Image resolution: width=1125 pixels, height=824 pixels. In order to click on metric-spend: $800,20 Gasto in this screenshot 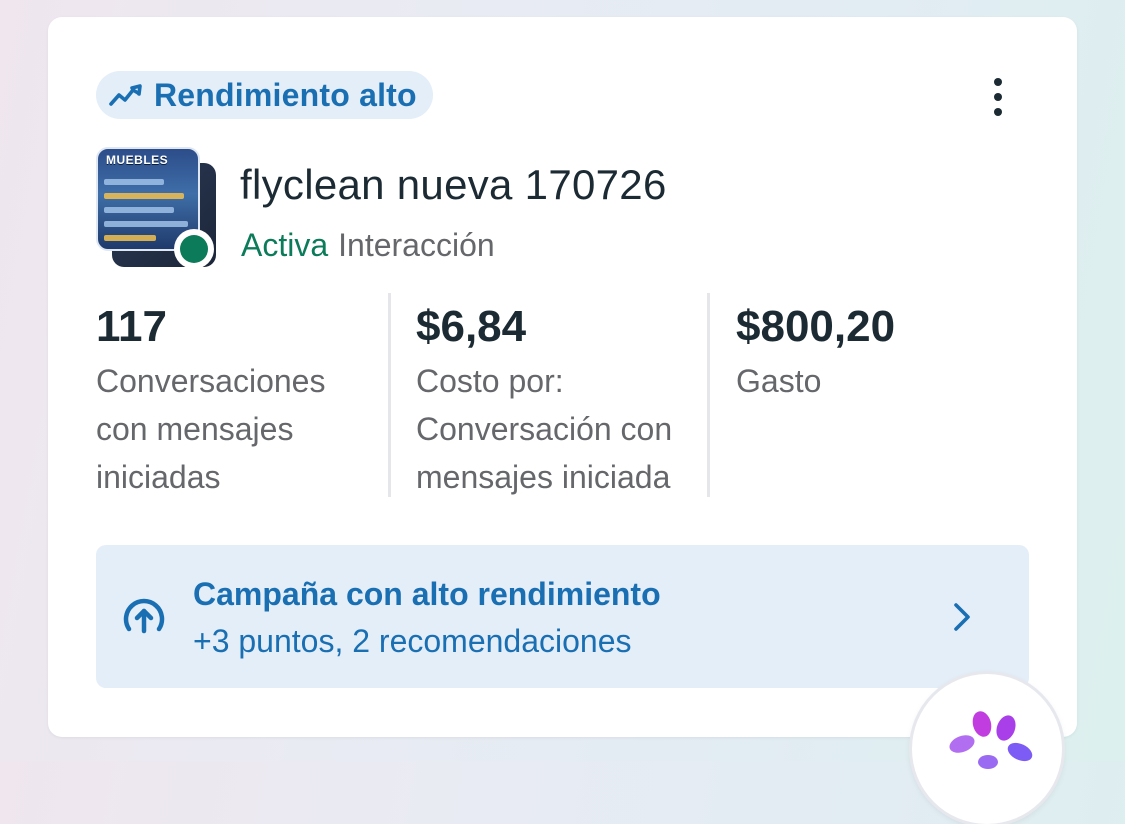, I will do `click(896, 395)`.